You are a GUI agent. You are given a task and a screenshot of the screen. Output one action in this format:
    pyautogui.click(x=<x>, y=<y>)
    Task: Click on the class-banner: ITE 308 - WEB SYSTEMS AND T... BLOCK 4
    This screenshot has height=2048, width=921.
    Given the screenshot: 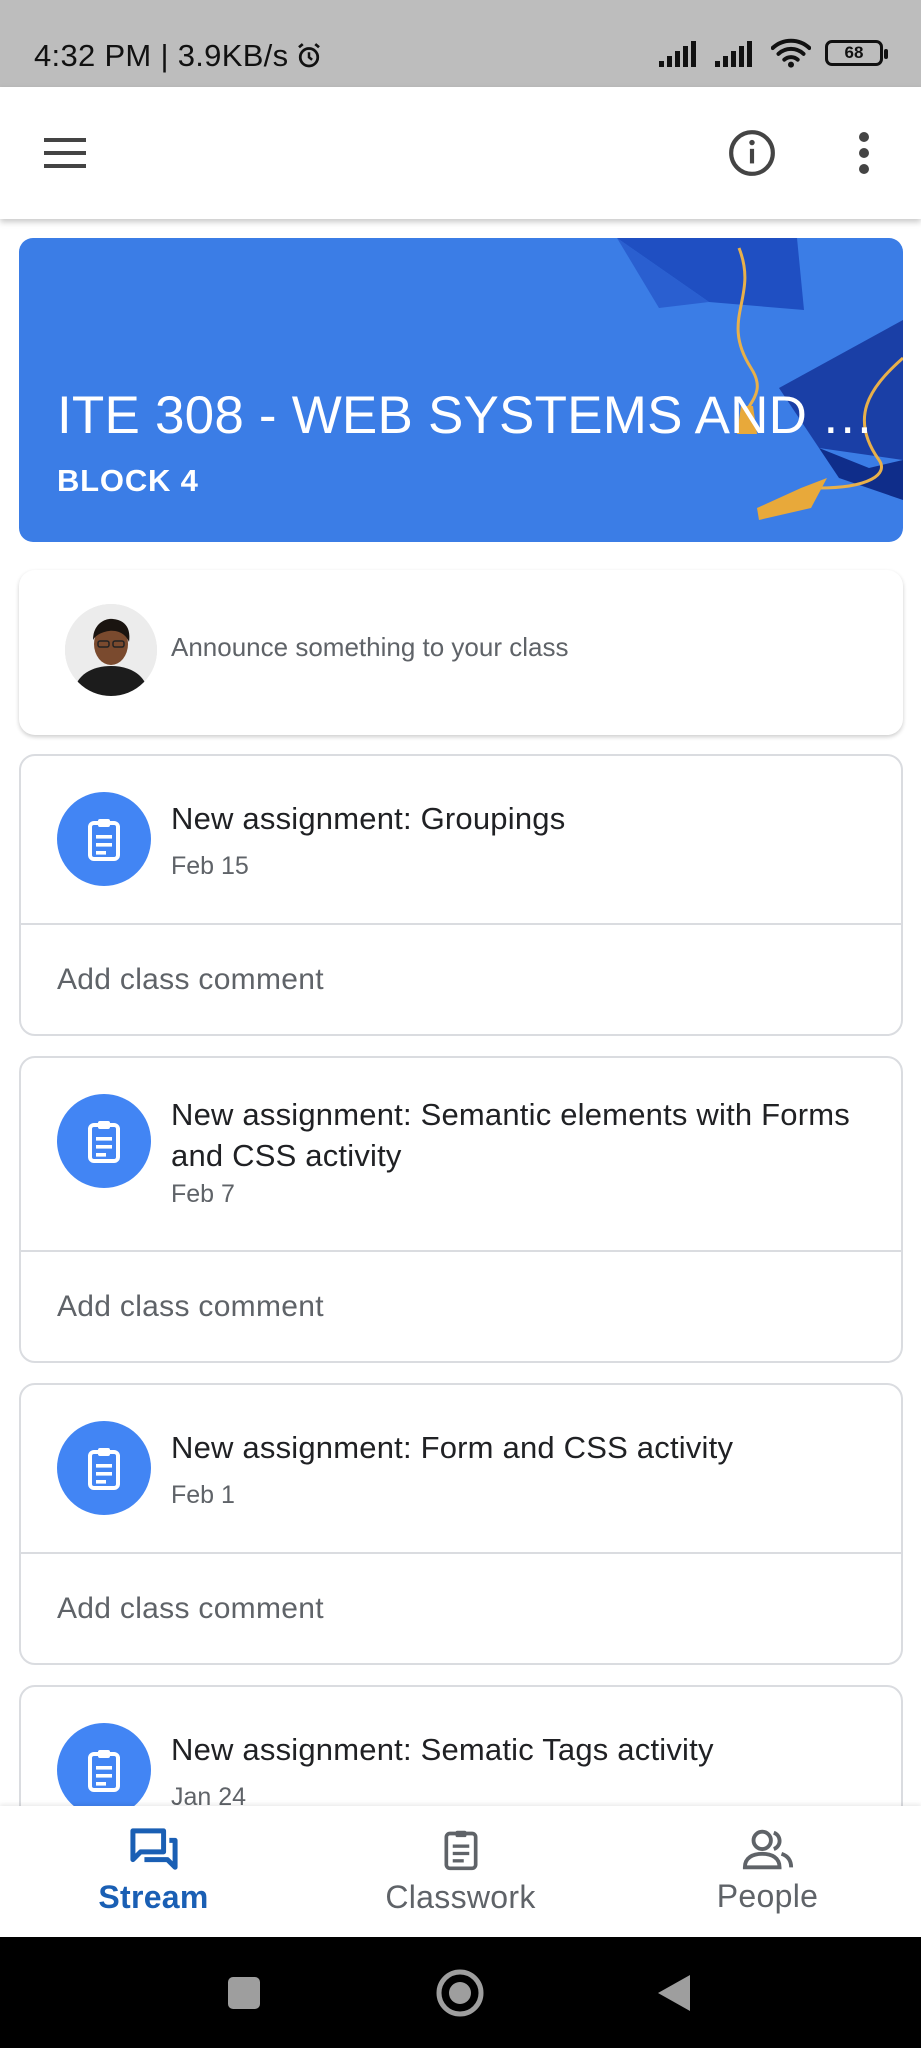 What is the action you would take?
    pyautogui.click(x=461, y=390)
    